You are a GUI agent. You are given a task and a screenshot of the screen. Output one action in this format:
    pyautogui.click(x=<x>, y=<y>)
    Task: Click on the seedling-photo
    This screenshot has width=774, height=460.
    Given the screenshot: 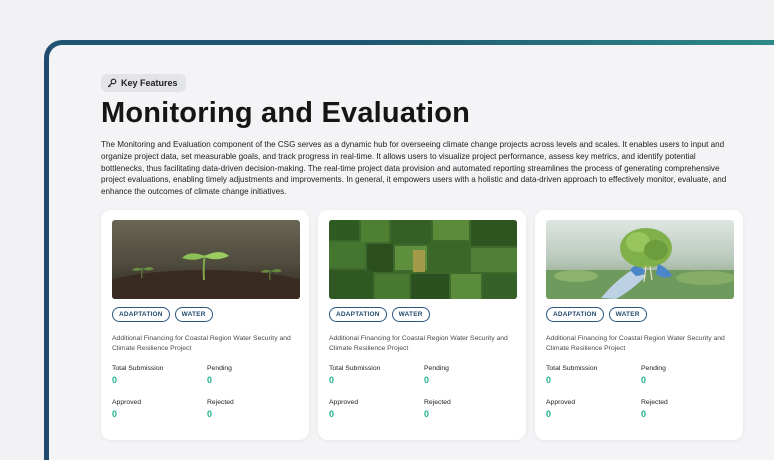 What is the action you would take?
    pyautogui.click(x=206, y=259)
    